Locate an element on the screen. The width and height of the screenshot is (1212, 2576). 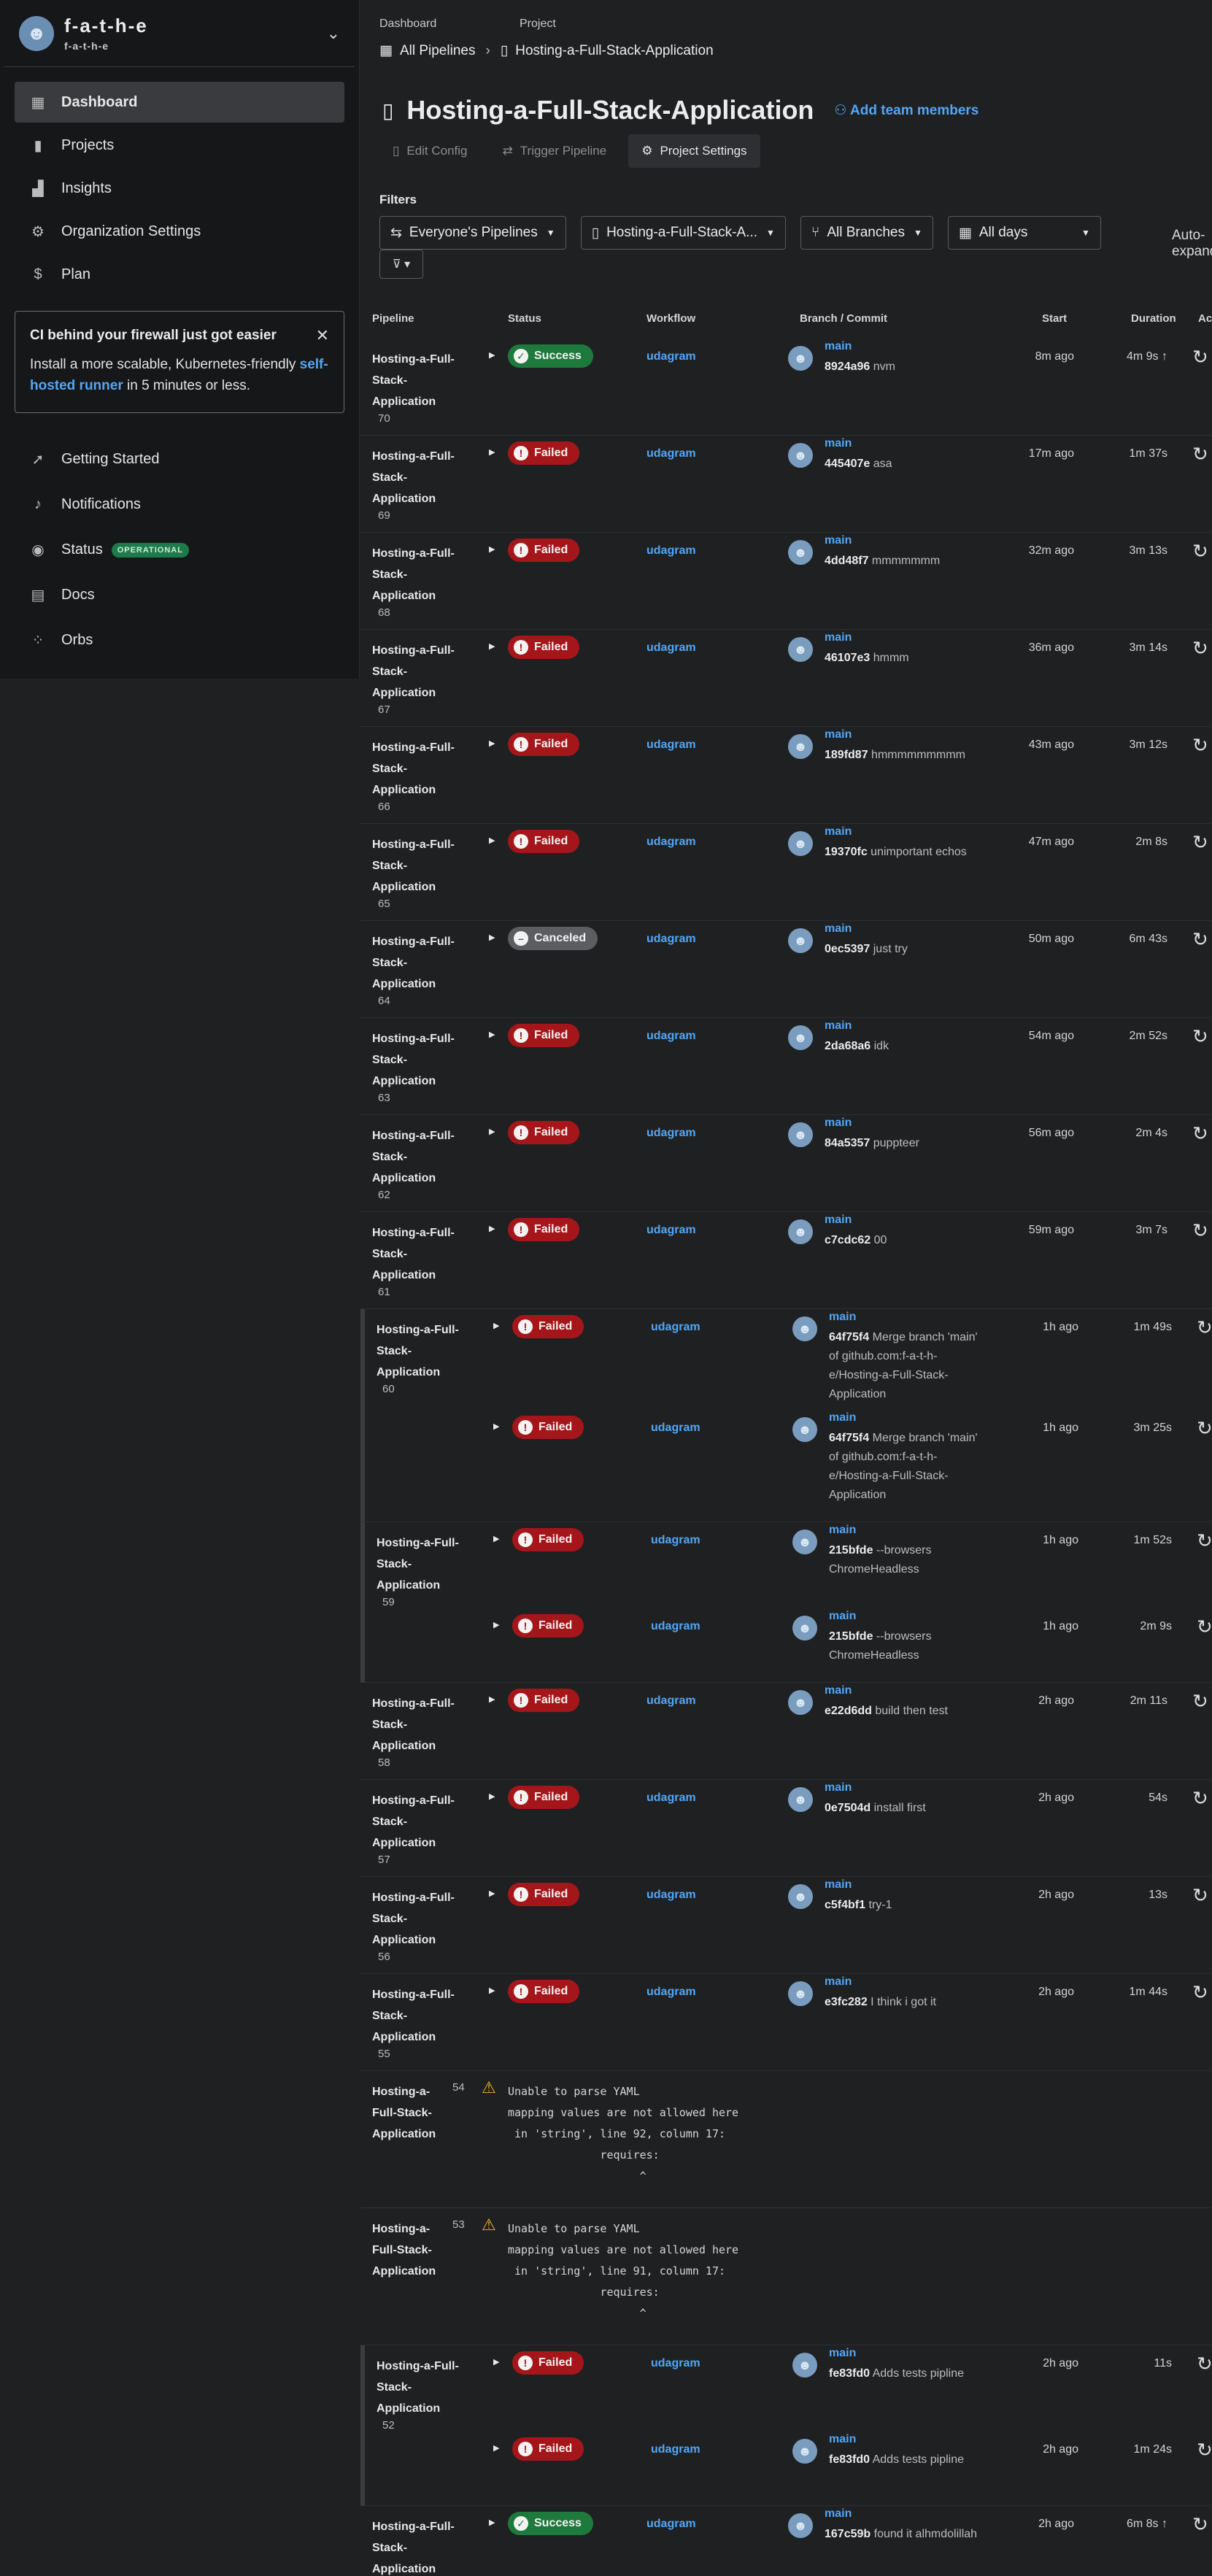
days-filter: ▦ All days ▼ is located at coordinates (1024, 233).